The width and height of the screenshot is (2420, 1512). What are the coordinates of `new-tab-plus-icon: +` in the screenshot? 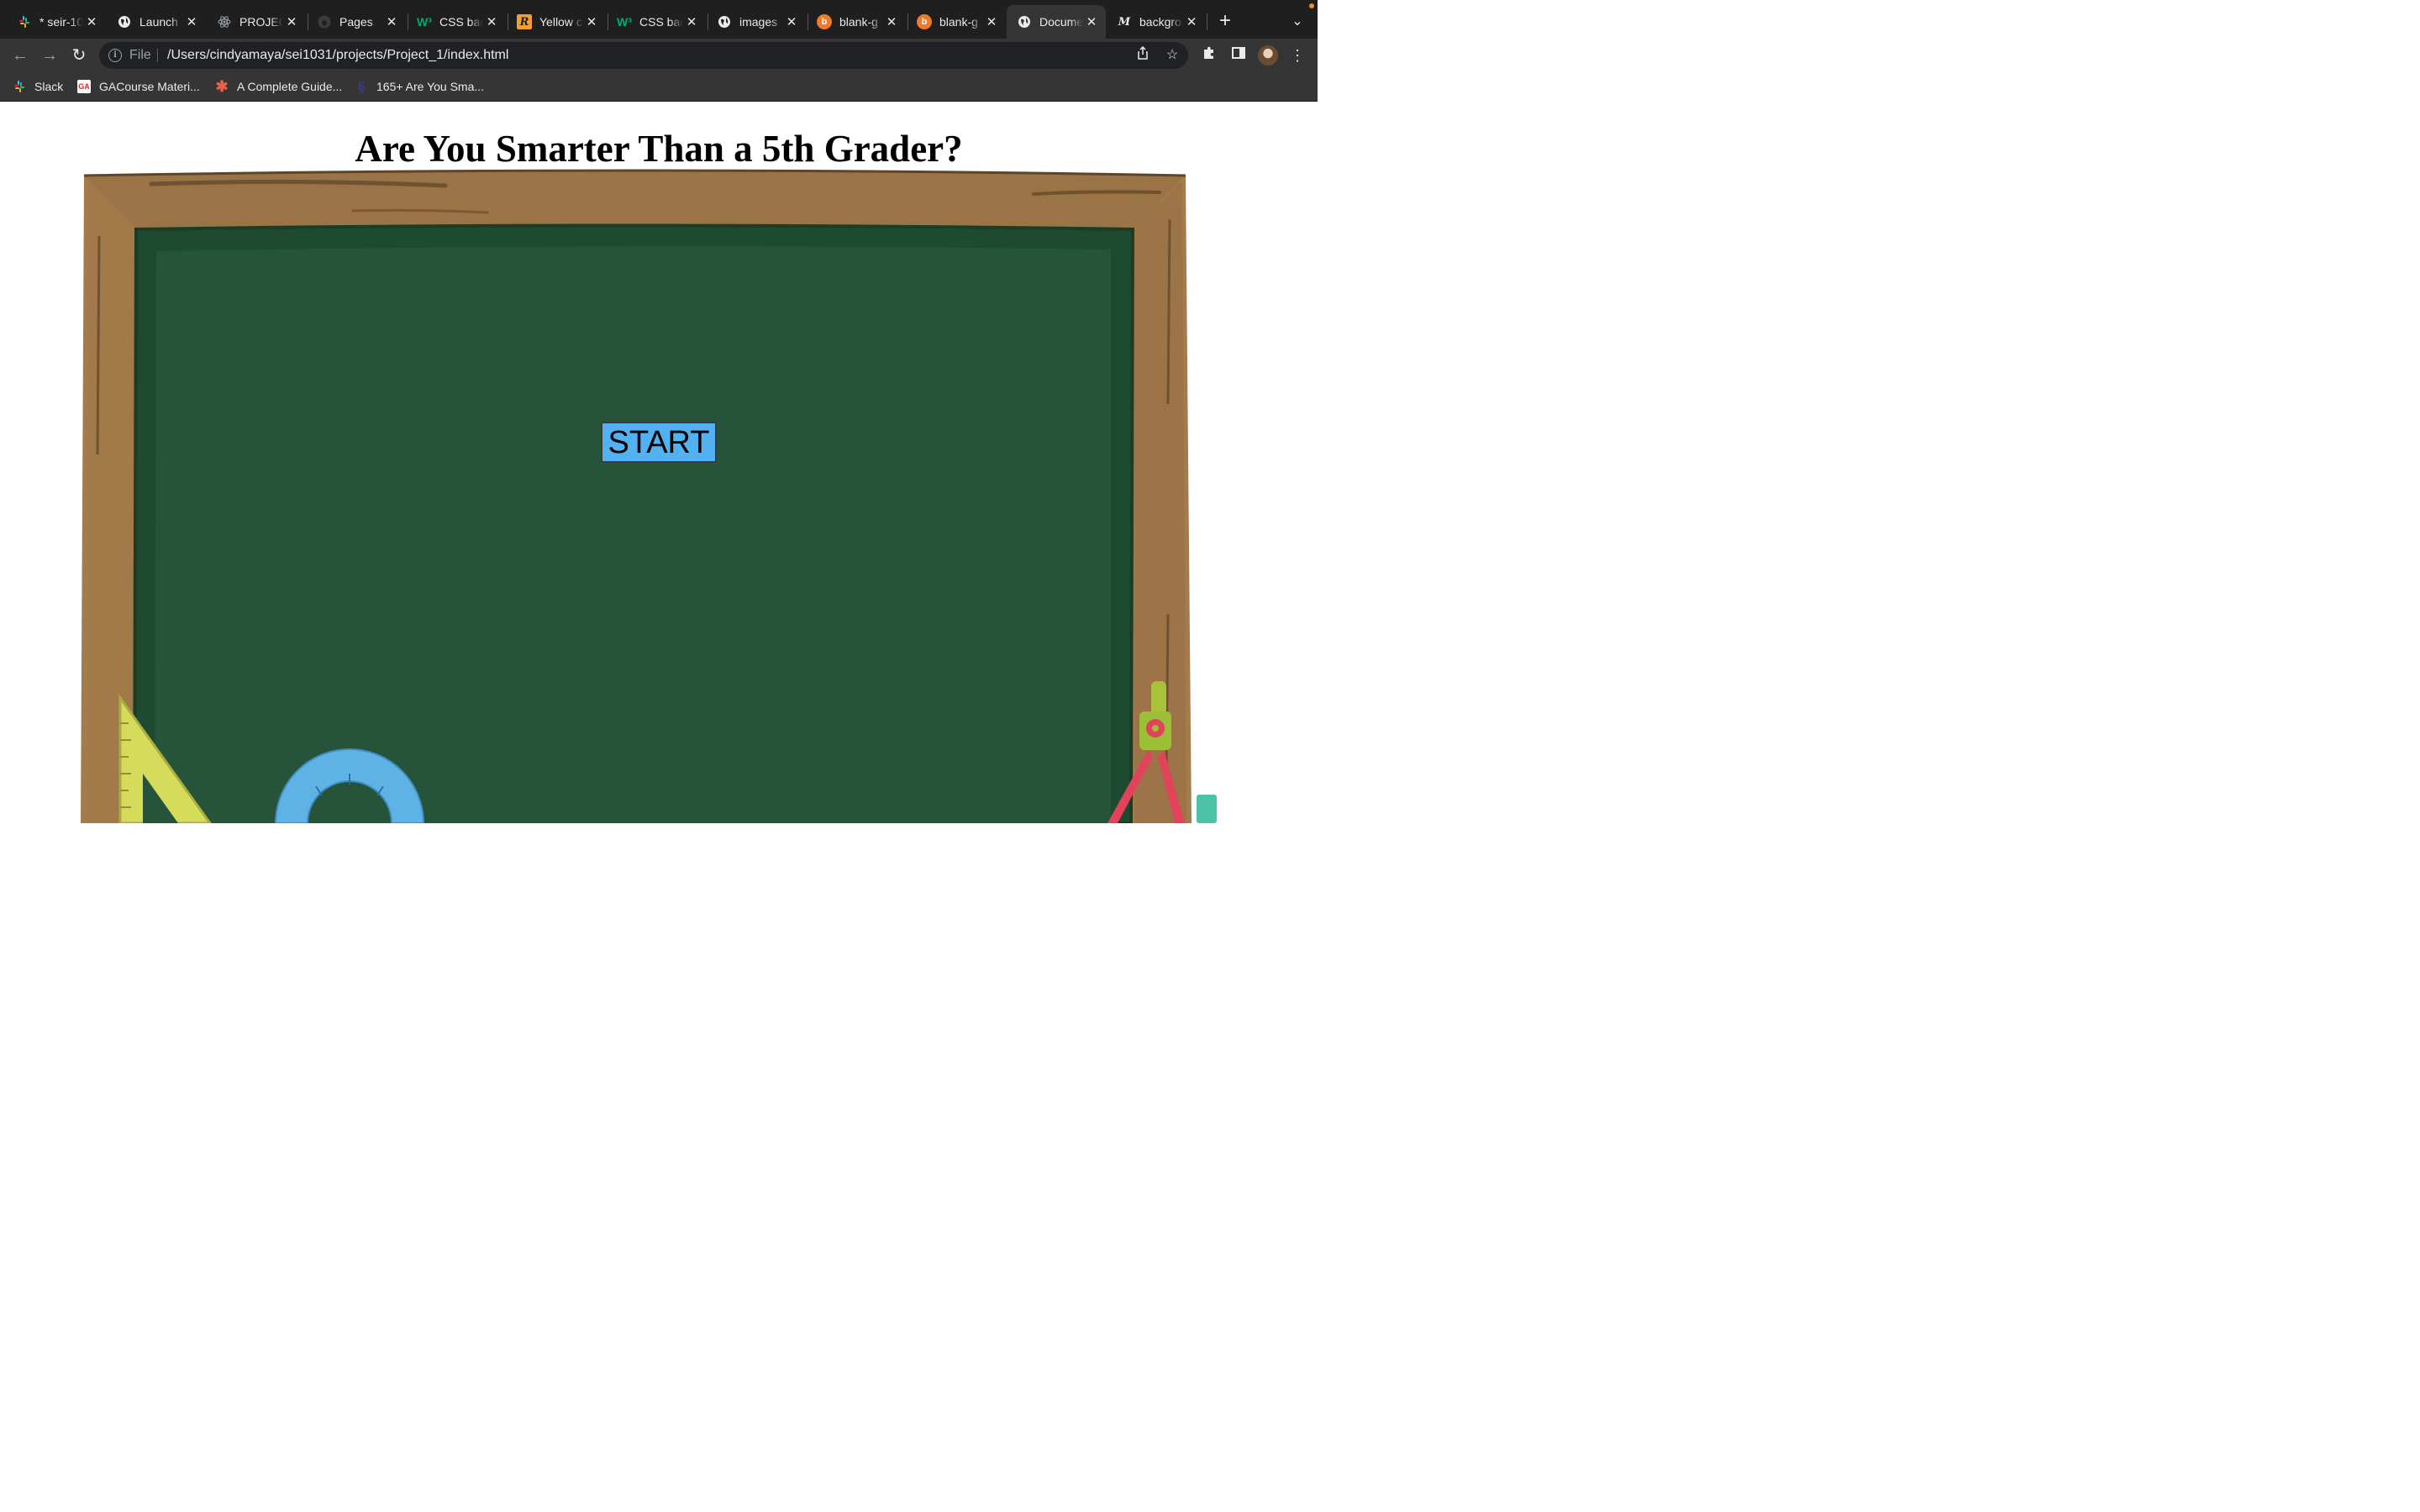 It's located at (1225, 21).